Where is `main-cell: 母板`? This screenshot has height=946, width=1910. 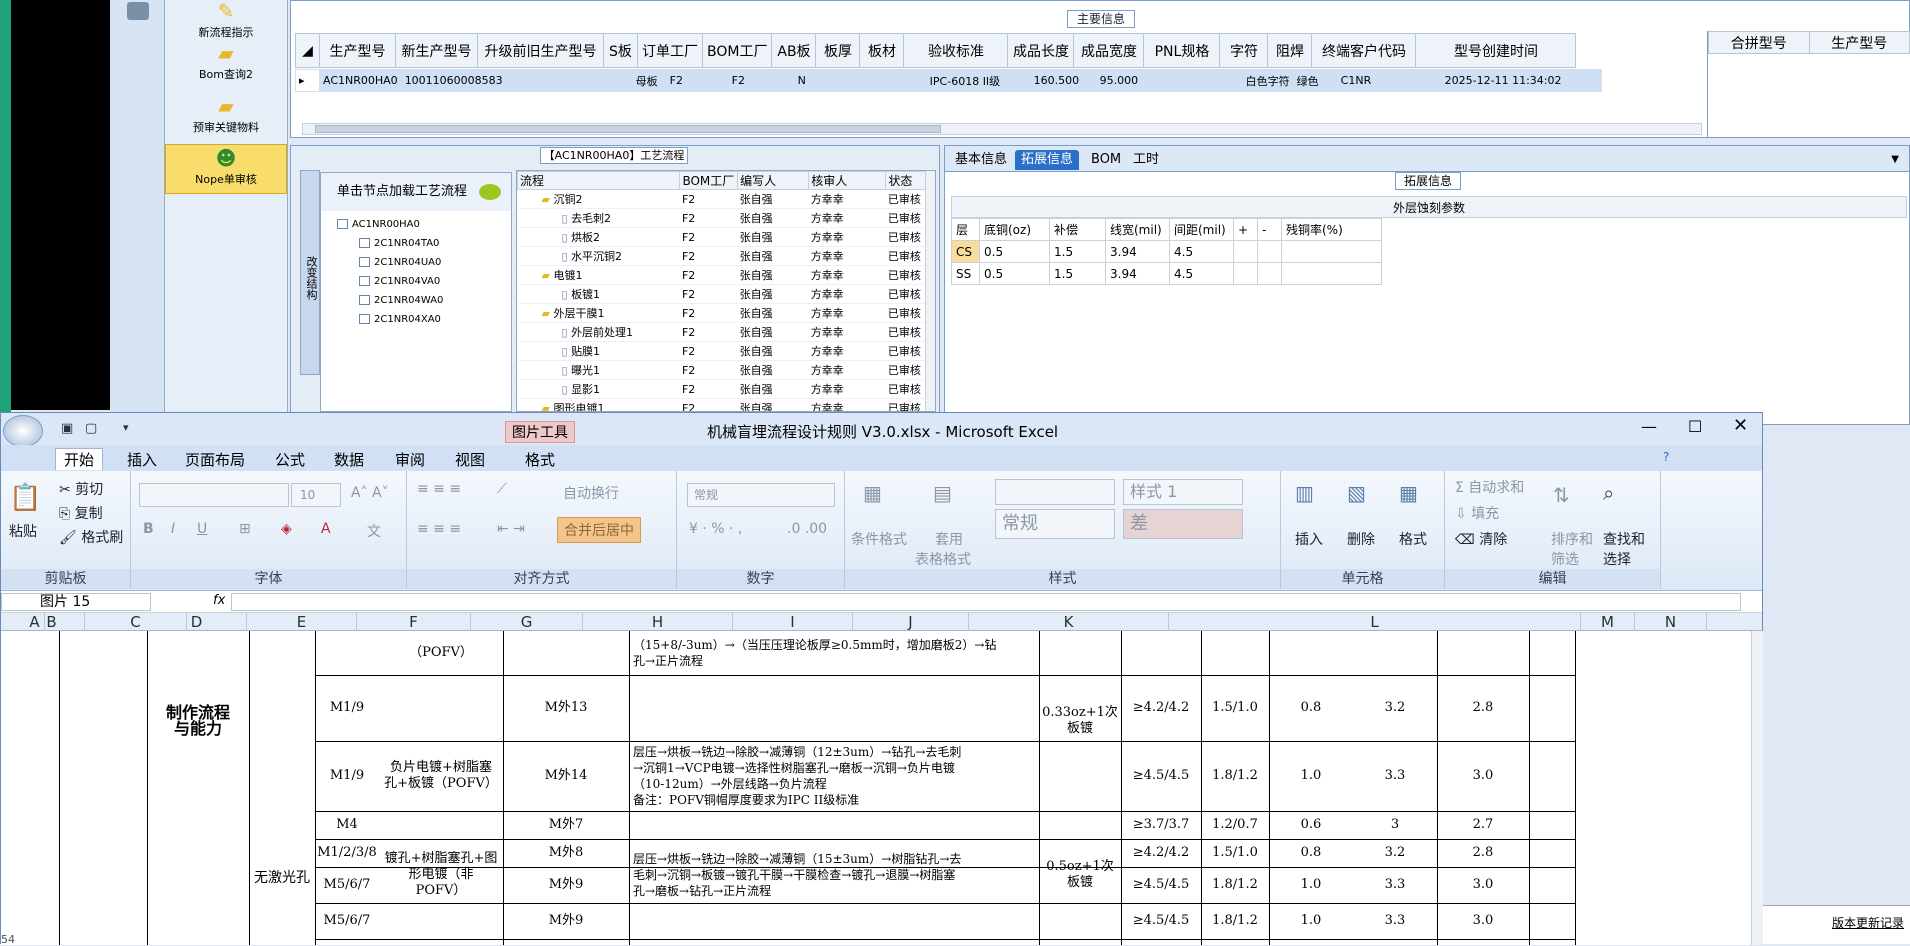
main-cell: 母板 is located at coordinates (649, 80).